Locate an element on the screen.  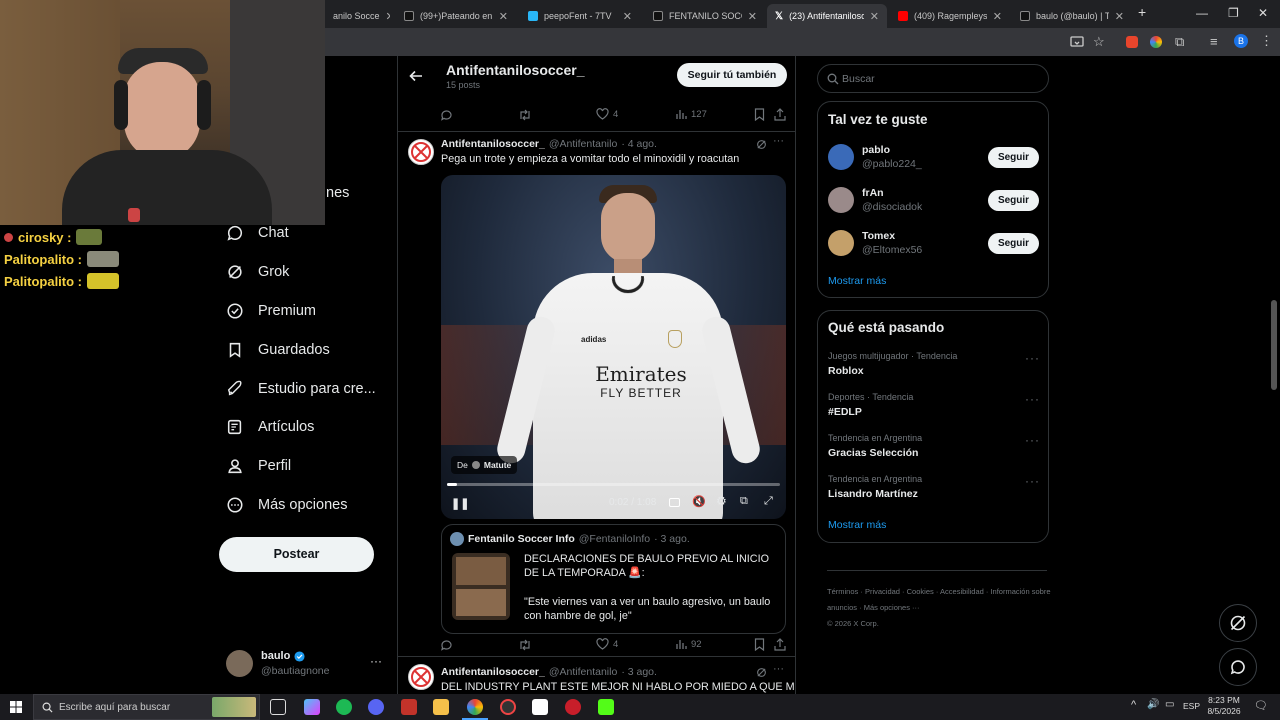
account-switcher: baulo @bautiagnone ··· is located at coordinates (306, 664).